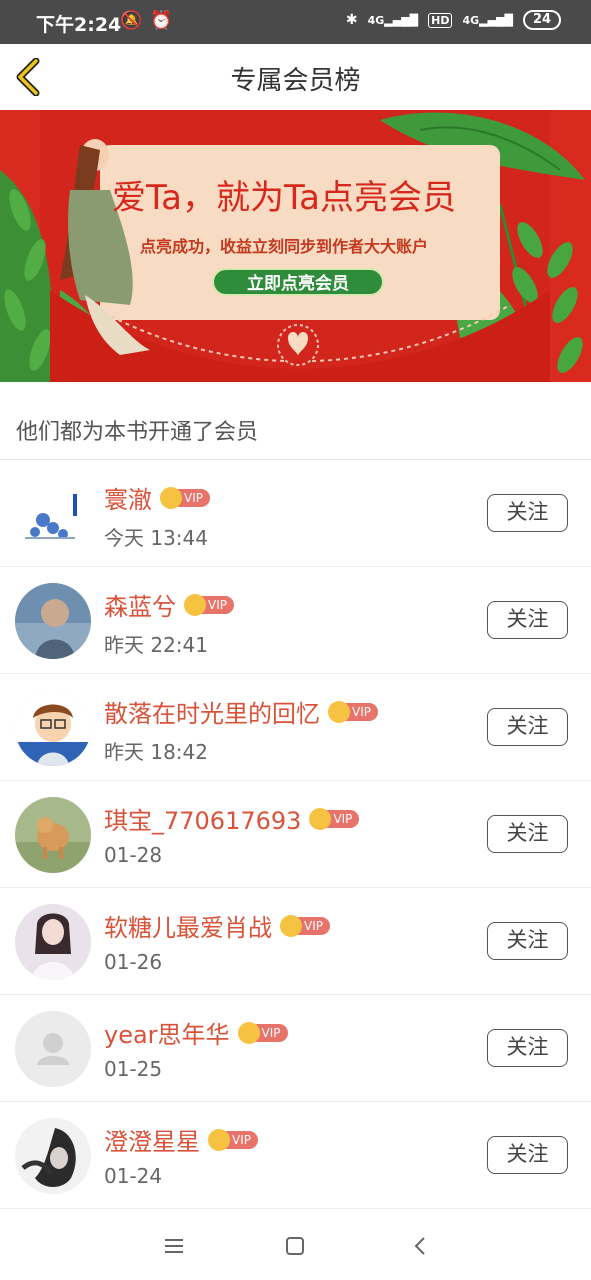  I want to click on menu-icon, so click(174, 1246).